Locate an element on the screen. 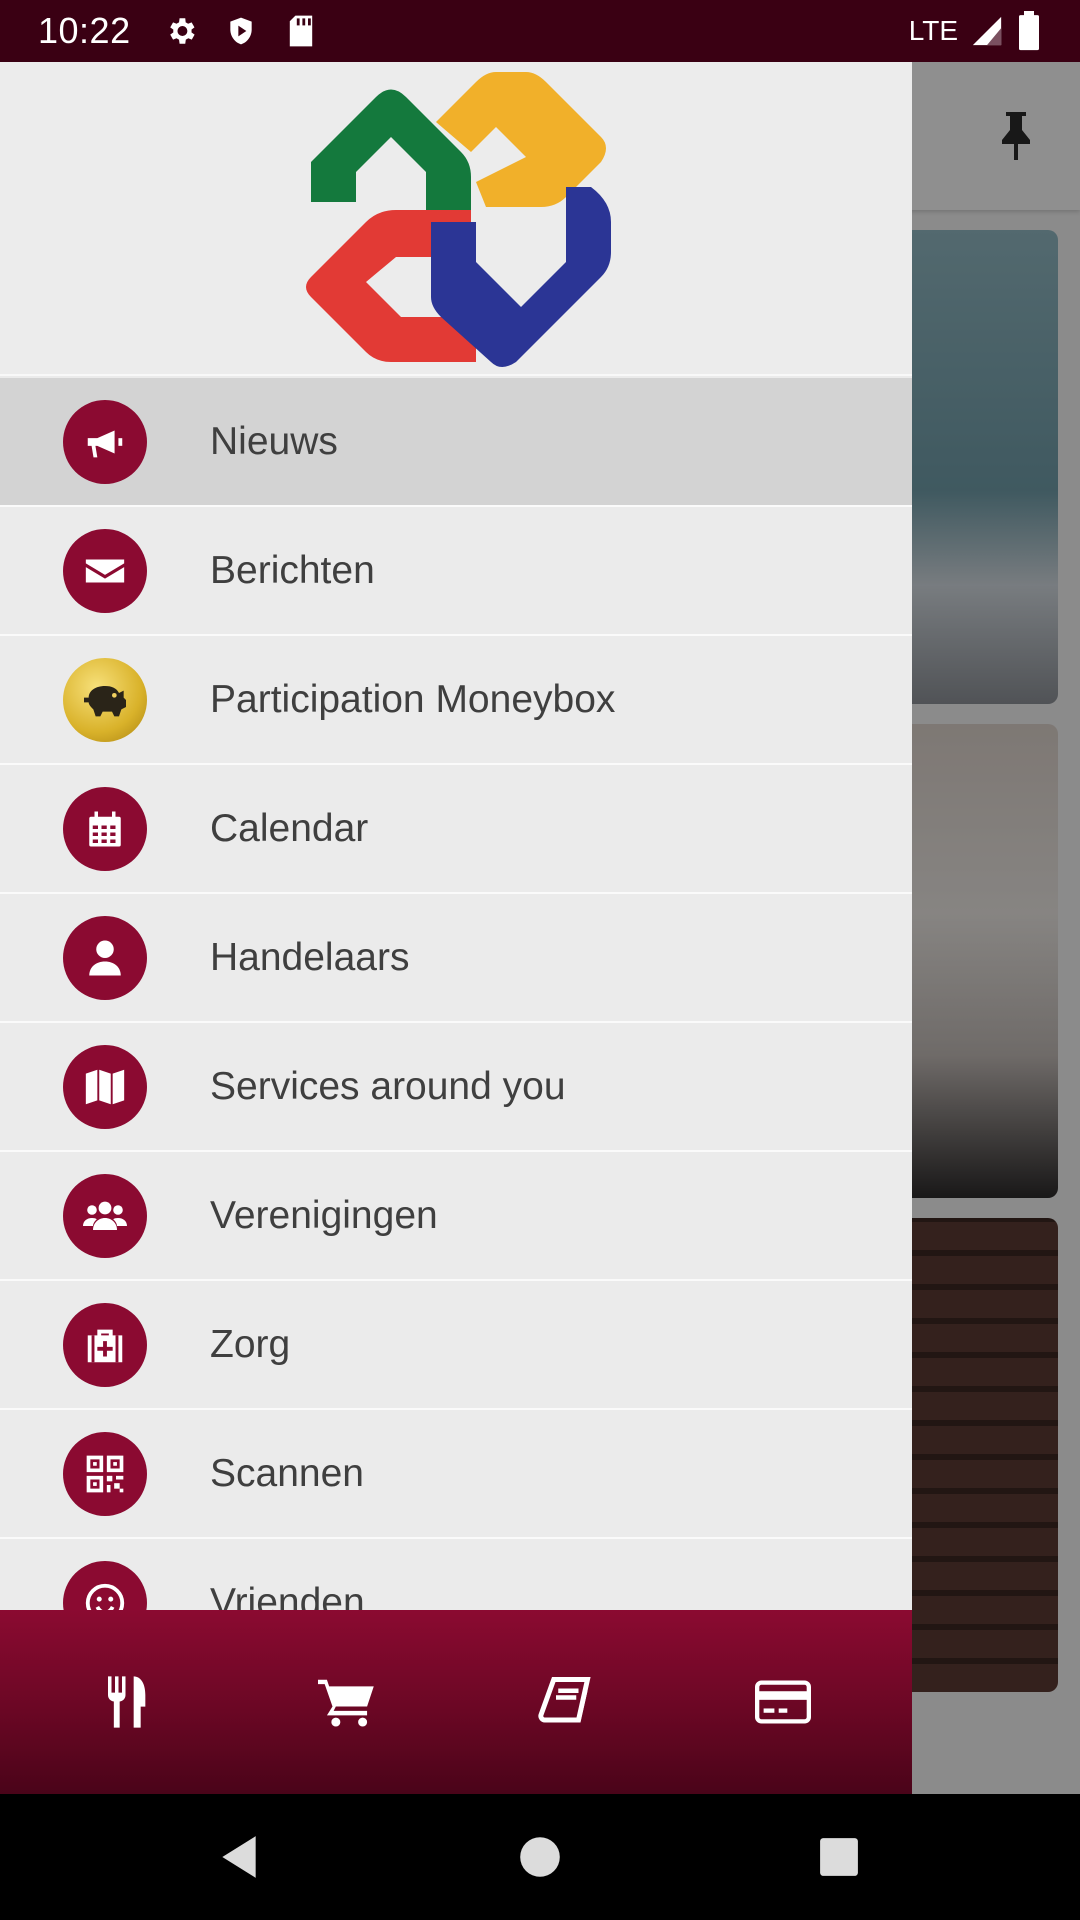  menu-item-berichten: Berichten is located at coordinates (456, 571).